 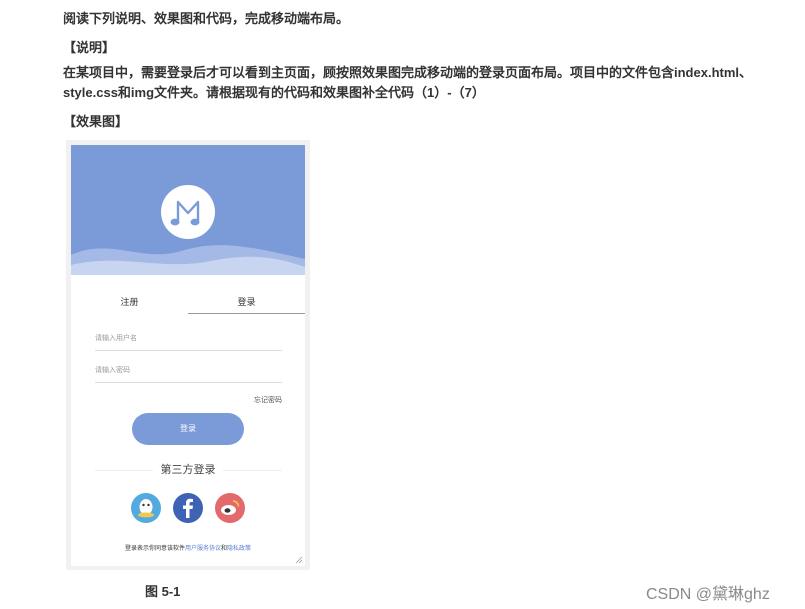 I want to click on tab-register: 注册, so click(x=129, y=302).